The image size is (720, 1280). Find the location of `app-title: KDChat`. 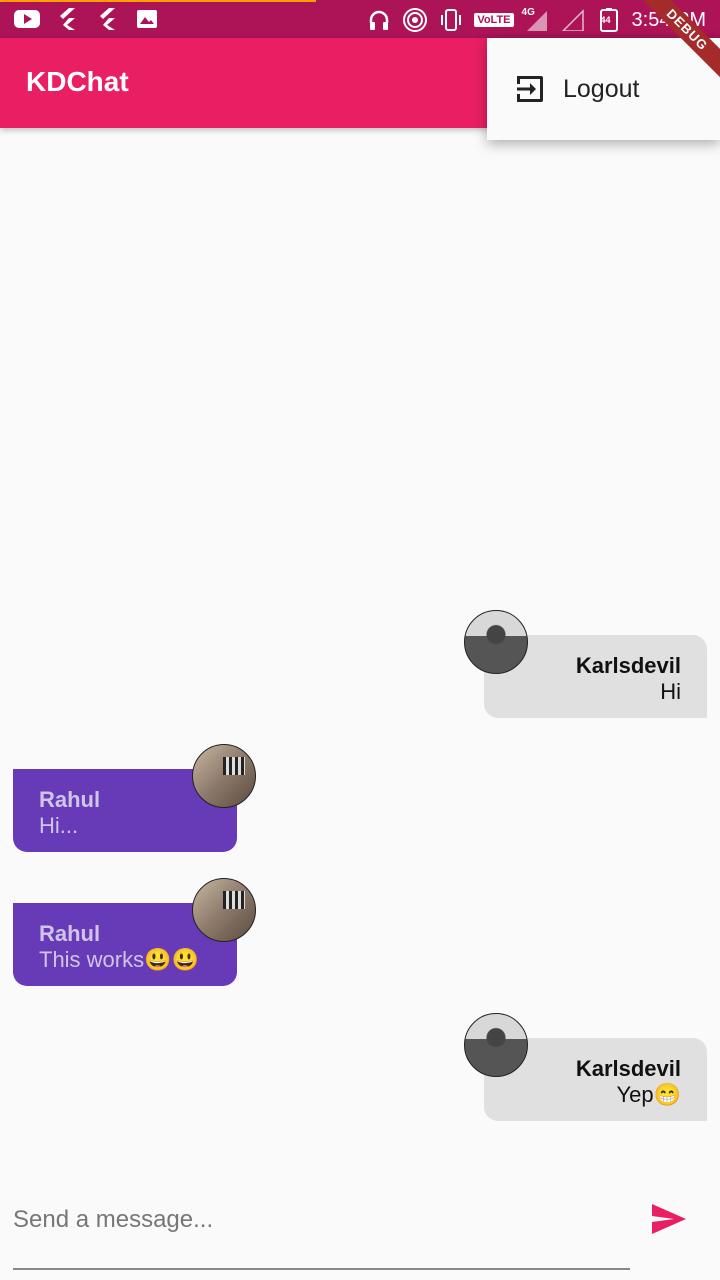

app-title: KDChat is located at coordinates (77, 81).